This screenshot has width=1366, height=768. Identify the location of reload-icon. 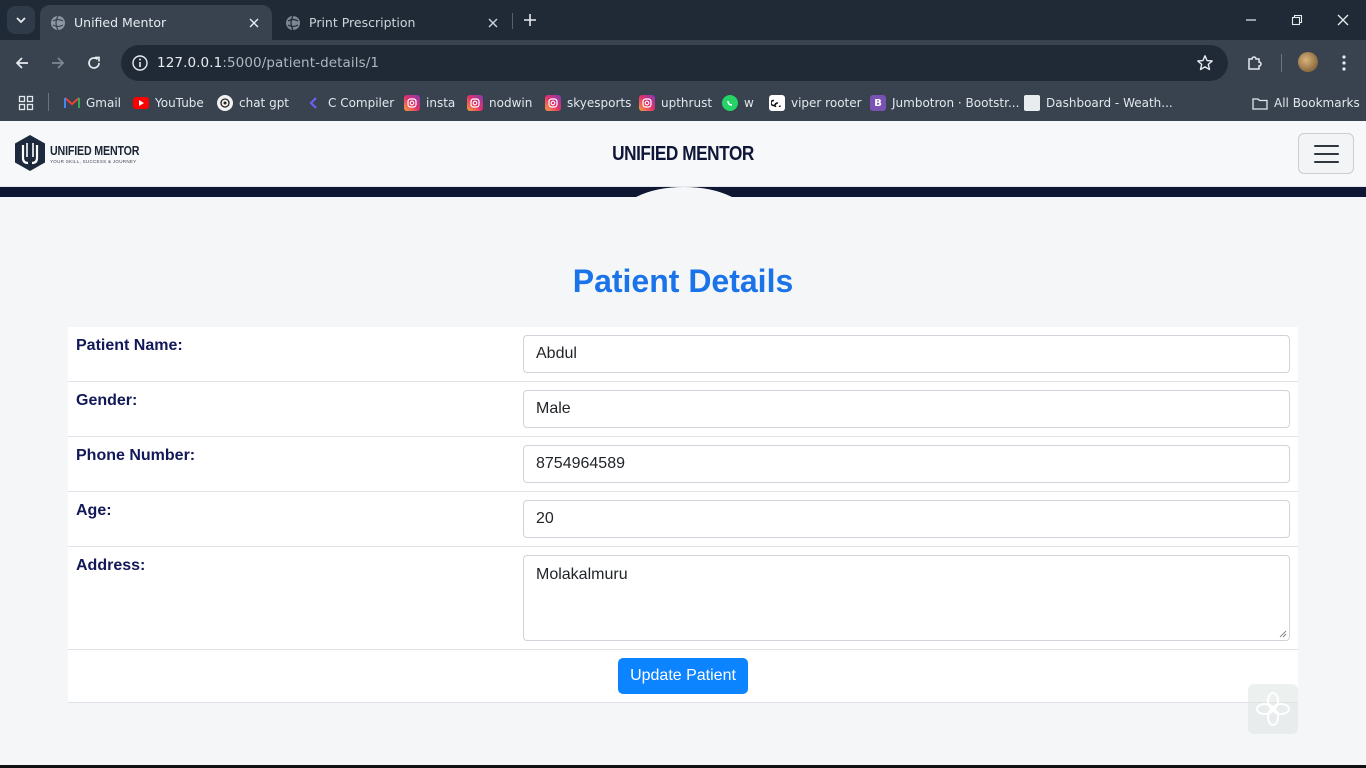
(94, 62).